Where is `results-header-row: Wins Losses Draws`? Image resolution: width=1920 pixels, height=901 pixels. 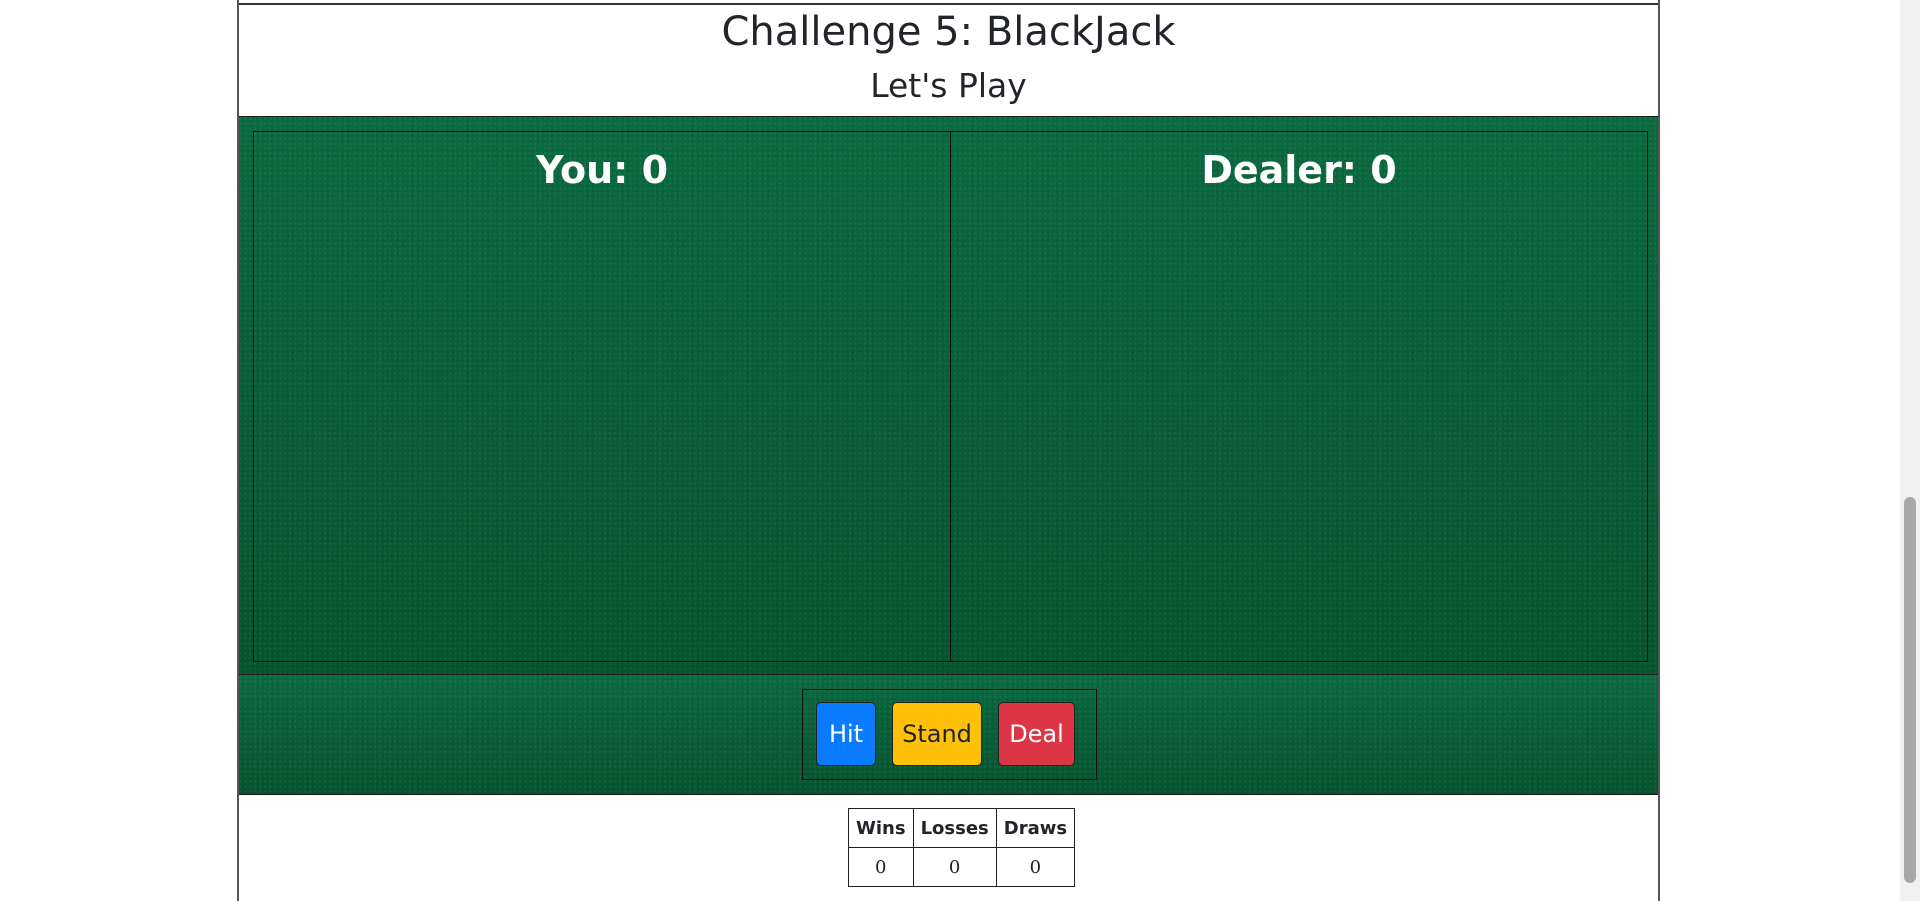 results-header-row: Wins Losses Draws is located at coordinates (962, 828).